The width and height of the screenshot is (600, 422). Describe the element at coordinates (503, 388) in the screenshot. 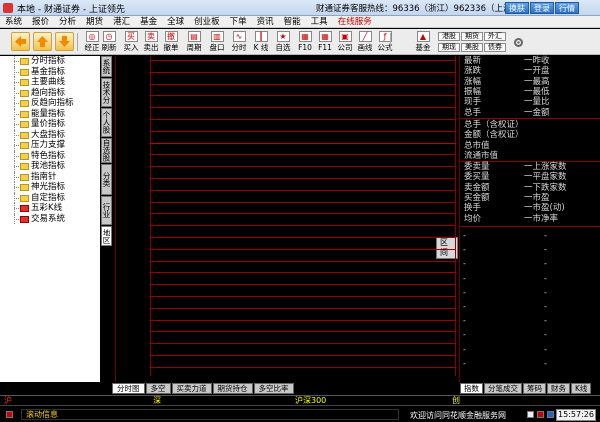

I see `tab-ticks: 分笔成交` at that location.